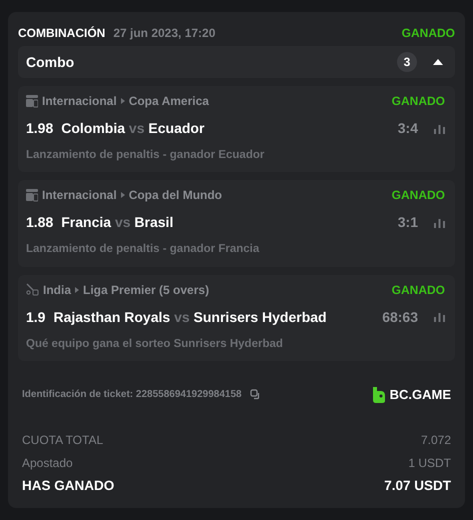 The height and width of the screenshot is (520, 473). Describe the element at coordinates (32, 289) in the screenshot. I see `cricket-bat-icon` at that location.